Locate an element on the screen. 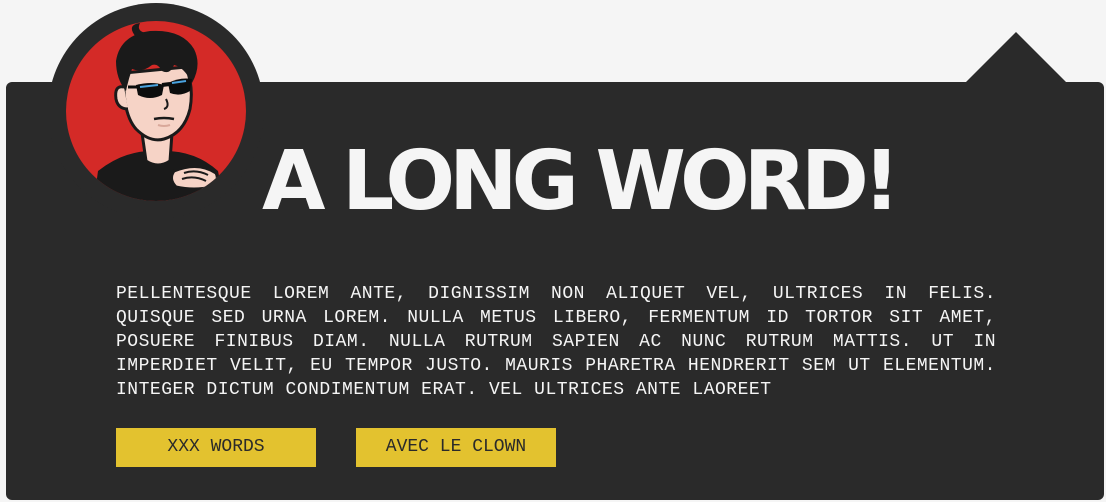  clown-button: AVEC LE CLOWN is located at coordinates (456, 447).